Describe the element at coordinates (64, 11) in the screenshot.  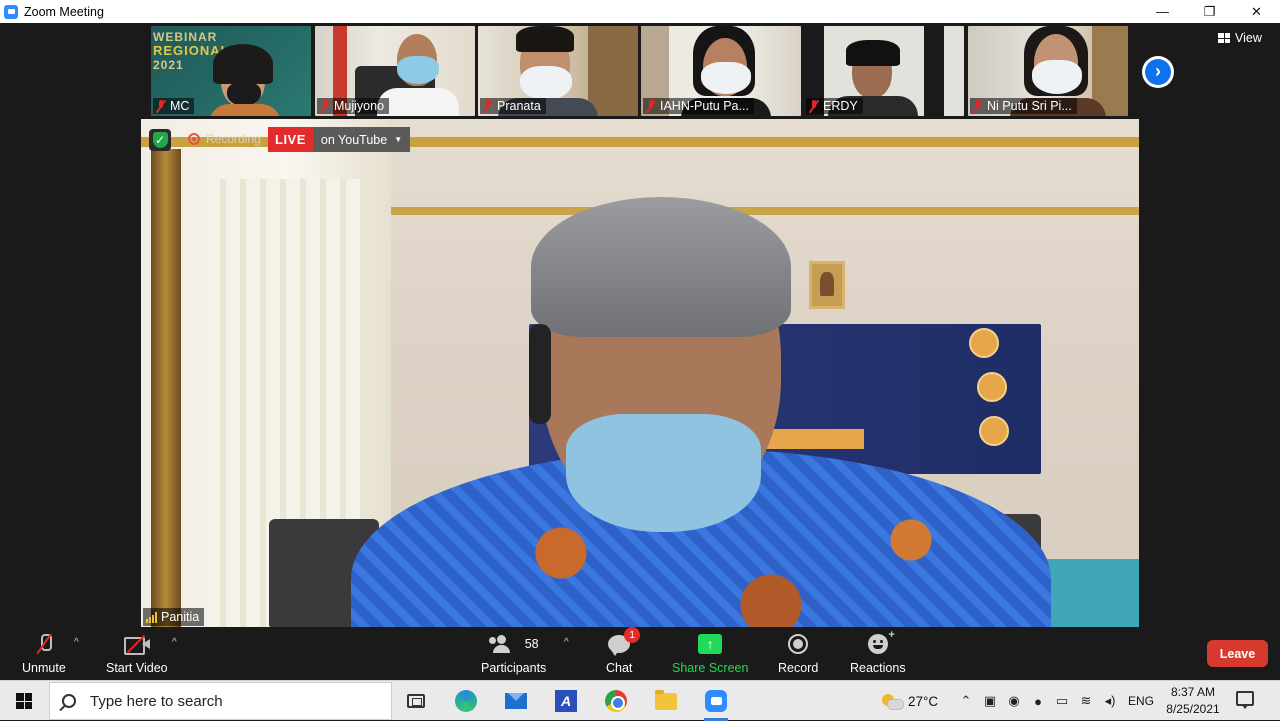
I see `window-title: Zoom Meeting` at that location.